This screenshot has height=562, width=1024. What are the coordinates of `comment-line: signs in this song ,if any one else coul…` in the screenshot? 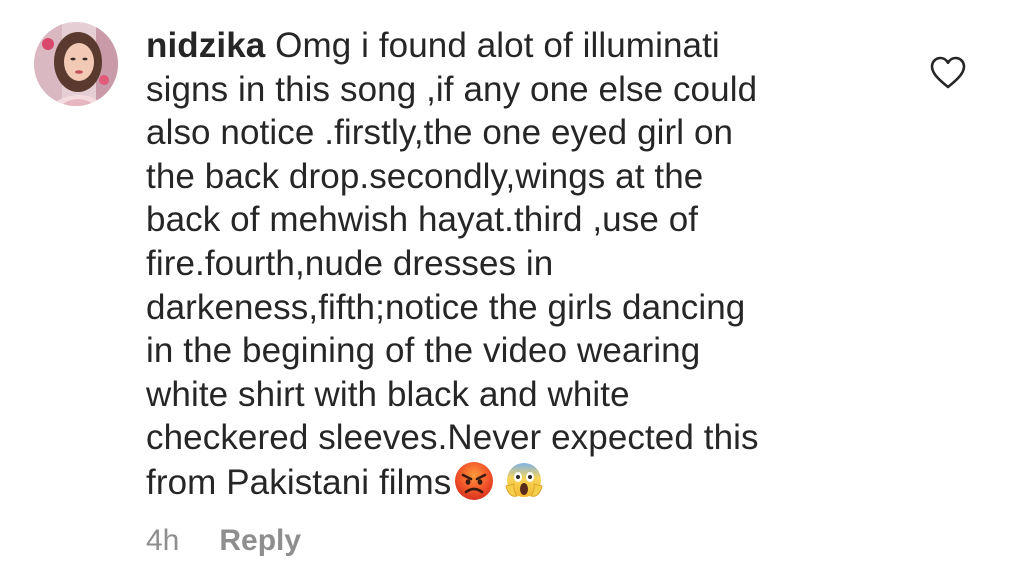 It's located at (452, 89).